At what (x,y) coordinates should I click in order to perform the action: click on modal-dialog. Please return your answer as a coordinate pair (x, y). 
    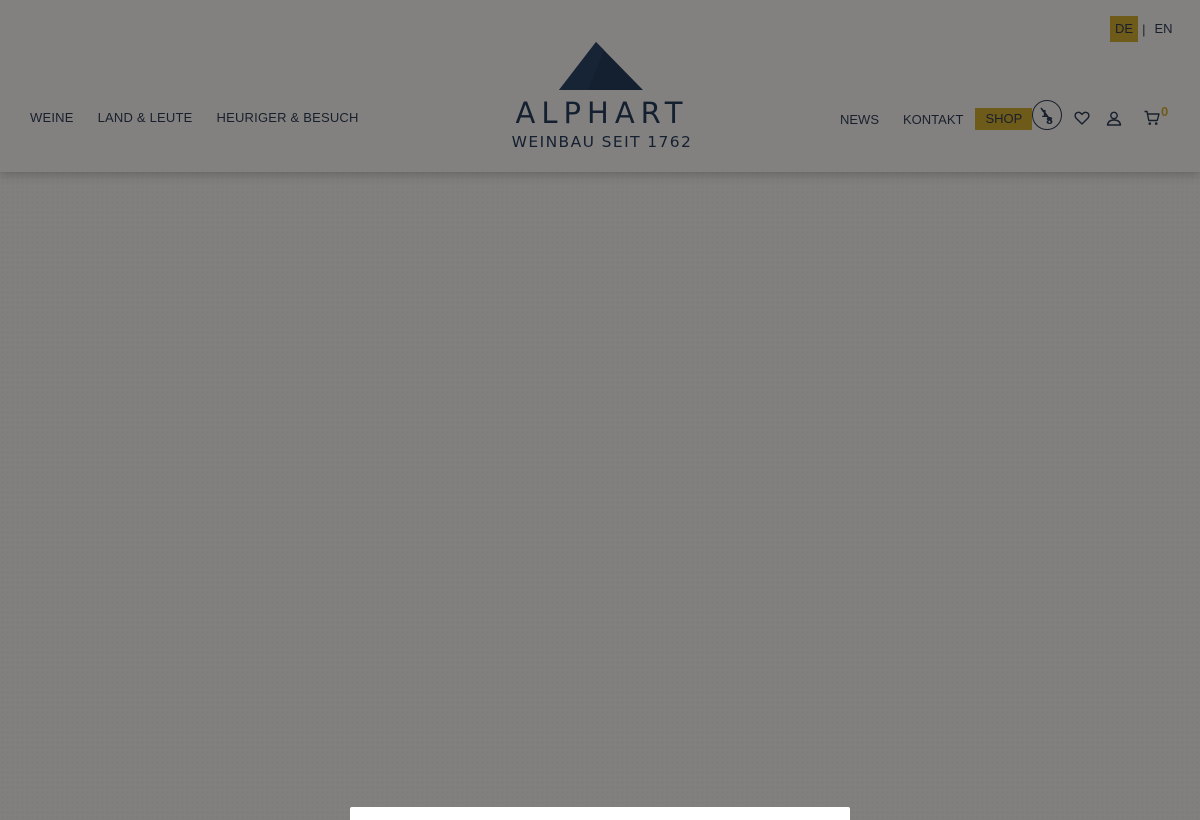
    Looking at the image, I should click on (600, 813).